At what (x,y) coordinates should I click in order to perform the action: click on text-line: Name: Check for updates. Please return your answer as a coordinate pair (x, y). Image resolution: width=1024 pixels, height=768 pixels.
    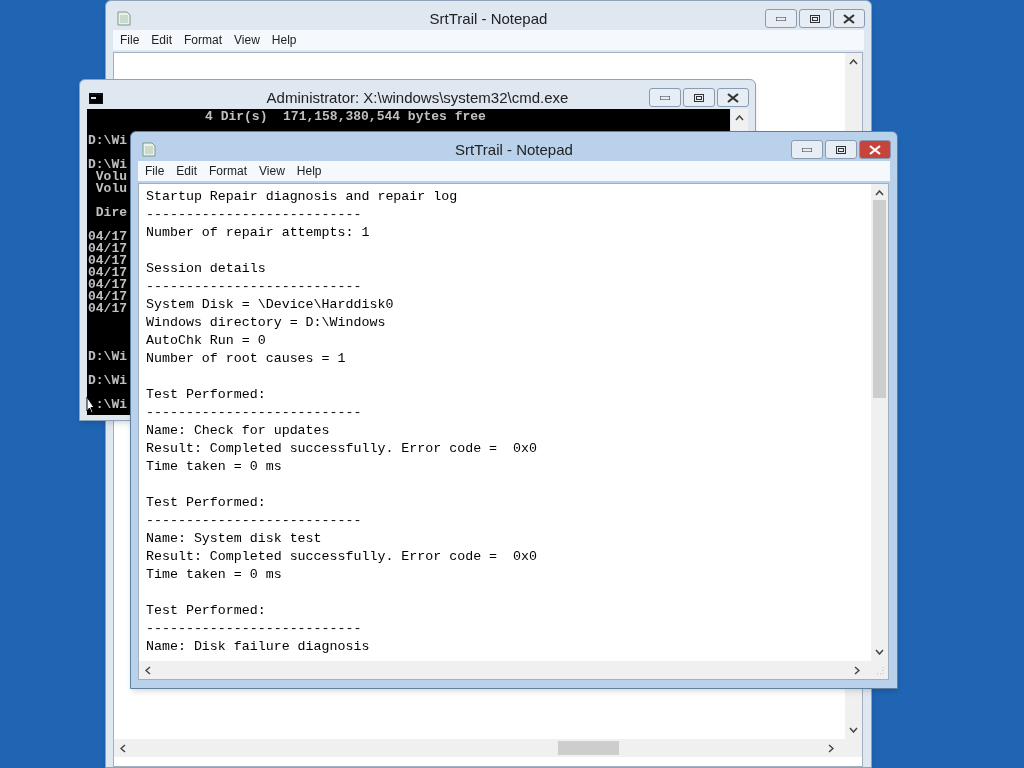
    Looking at the image, I should click on (238, 431).